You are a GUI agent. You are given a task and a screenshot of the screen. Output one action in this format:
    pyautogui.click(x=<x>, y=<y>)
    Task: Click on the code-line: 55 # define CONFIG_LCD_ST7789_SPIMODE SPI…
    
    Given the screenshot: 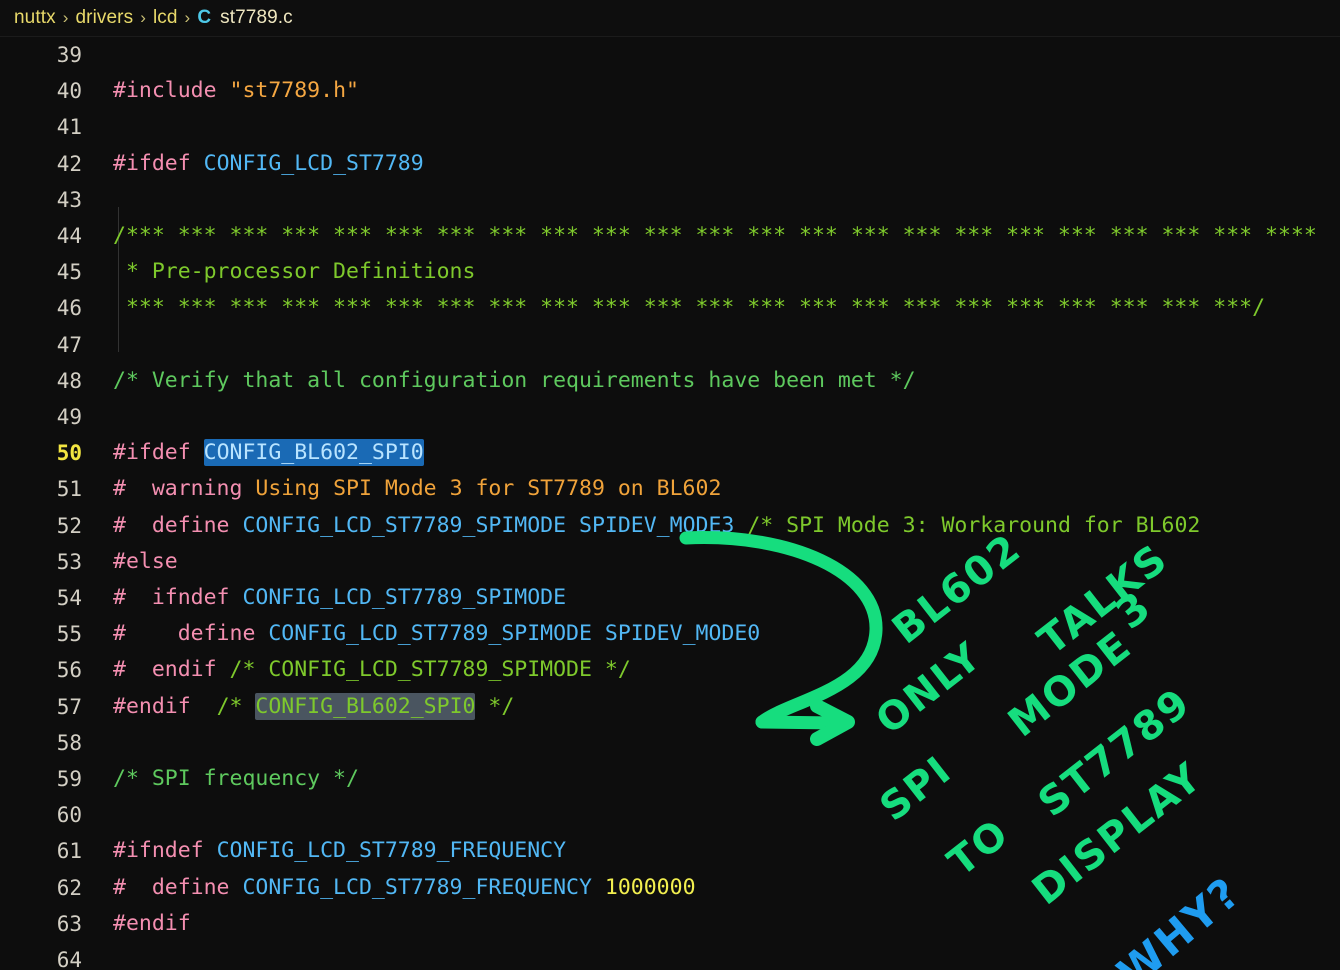 What is the action you would take?
    pyautogui.click(x=670, y=634)
    